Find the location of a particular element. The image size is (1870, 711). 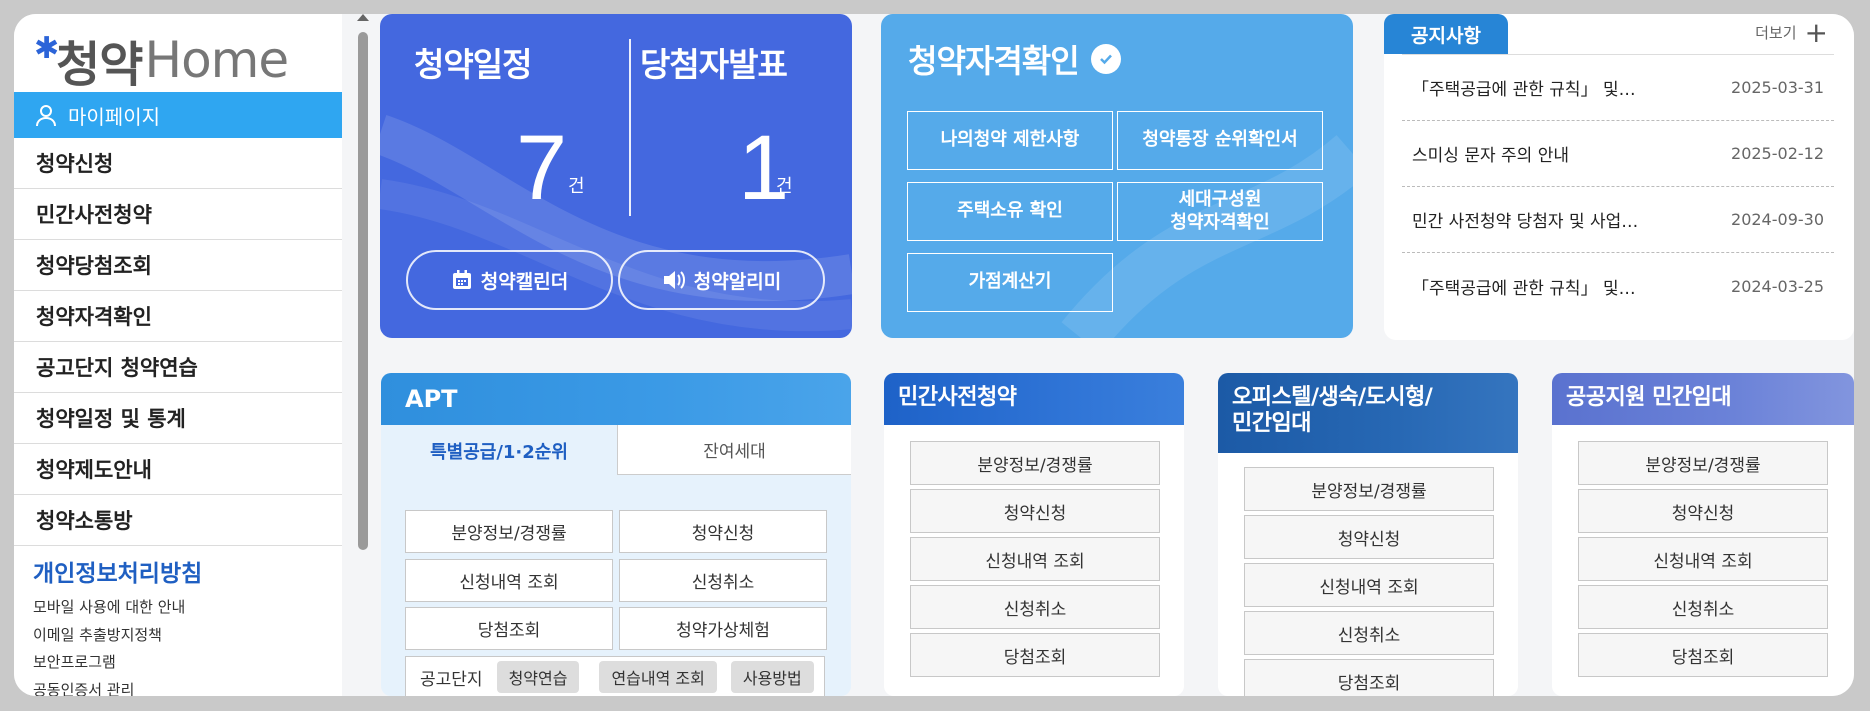

schedule-title: 청약일정 is located at coordinates (473, 62).